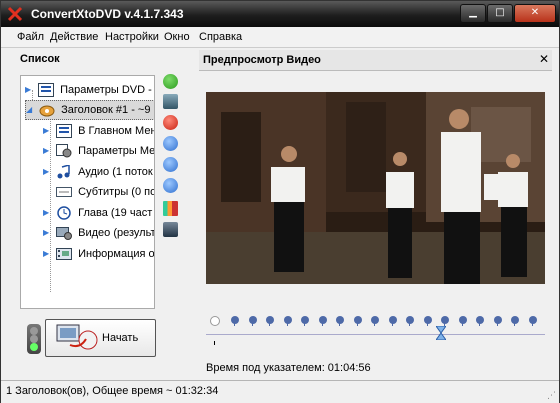  What do you see at coordinates (115, 172) in the screenshot?
I see `tree-item-label: Аудио (1 поток` at bounding box center [115, 172].